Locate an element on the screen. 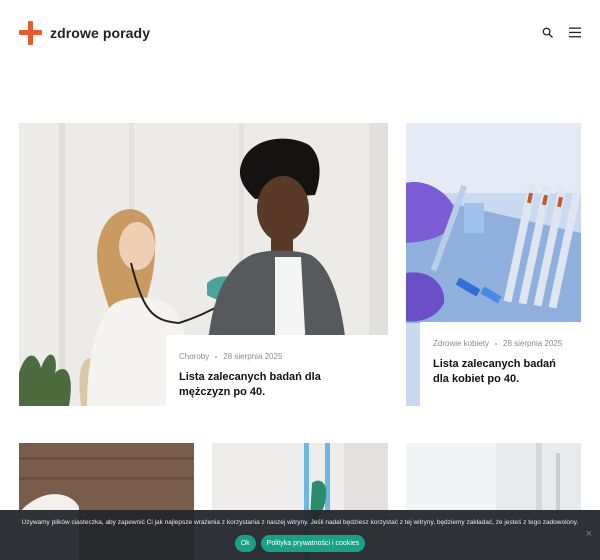 This screenshot has width=600, height=560. site-logo: zdrowe porady is located at coordinates (84, 33).